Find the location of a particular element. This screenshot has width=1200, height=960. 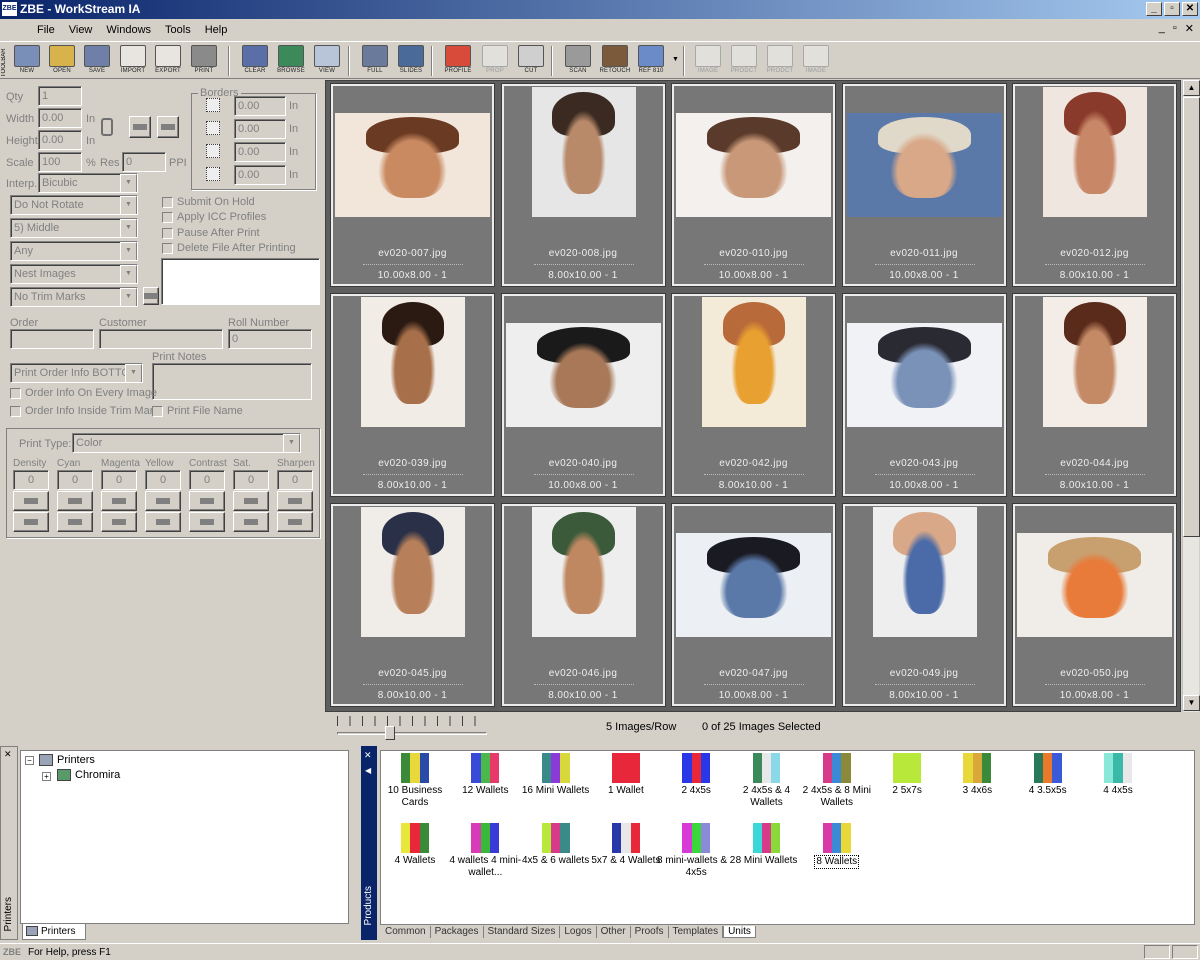

product-tab-logos: Logos is located at coordinates (578, 932).